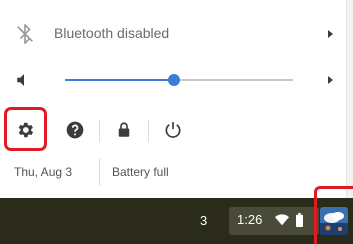  What do you see at coordinates (43, 172) in the screenshot?
I see `date-label: Thu, Aug 3` at bounding box center [43, 172].